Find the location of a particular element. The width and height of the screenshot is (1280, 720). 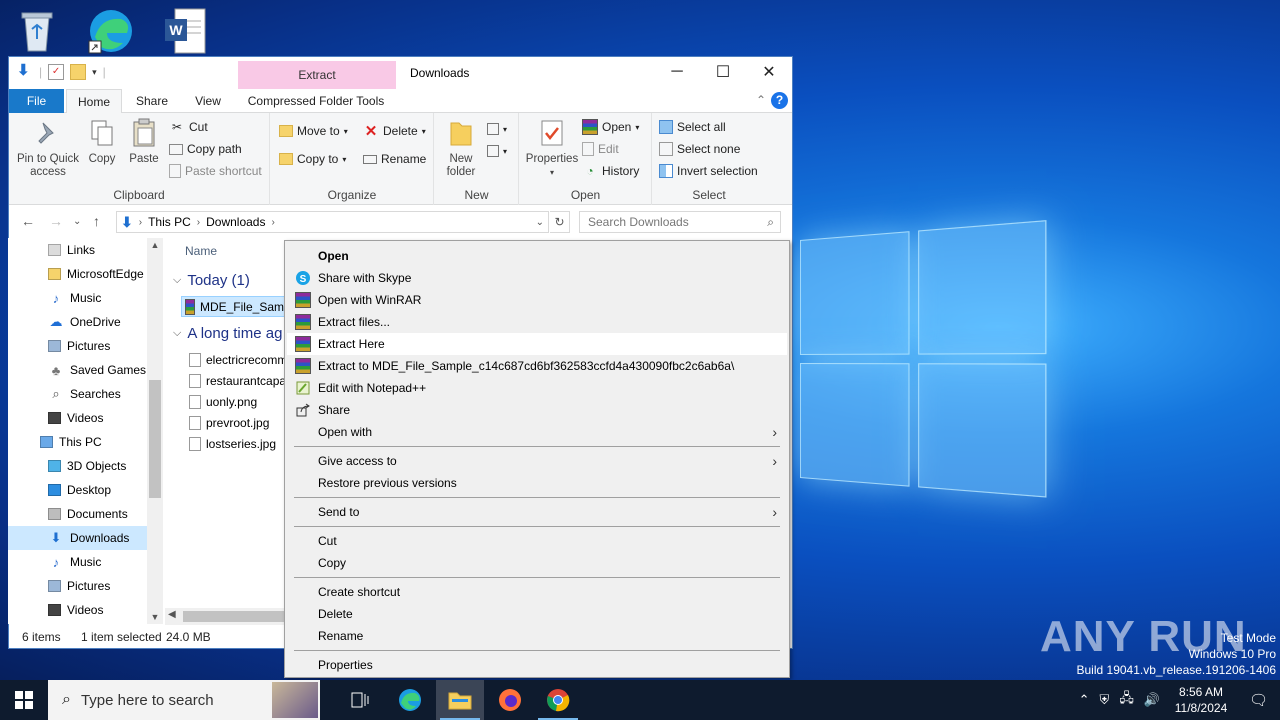

menu-item-open: Open is located at coordinates (537, 256).